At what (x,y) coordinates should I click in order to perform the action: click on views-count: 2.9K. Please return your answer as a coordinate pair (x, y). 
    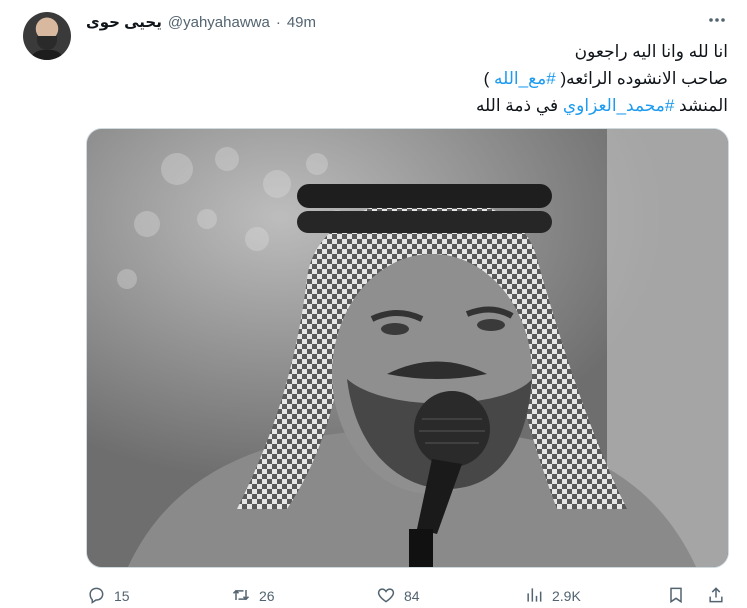
    Looking at the image, I should click on (566, 596).